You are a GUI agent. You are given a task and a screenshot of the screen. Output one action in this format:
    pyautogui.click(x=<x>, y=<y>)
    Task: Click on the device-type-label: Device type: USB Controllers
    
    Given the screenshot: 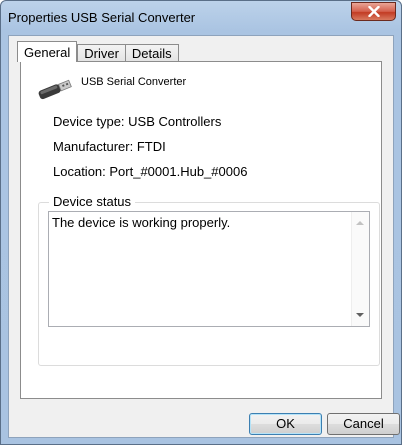 What is the action you would take?
    pyautogui.click(x=137, y=121)
    